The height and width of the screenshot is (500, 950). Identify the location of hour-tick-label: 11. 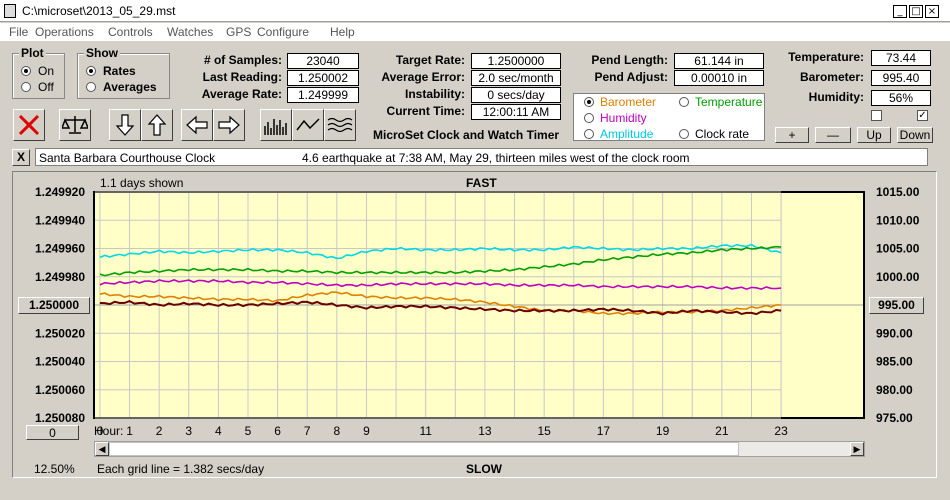
(425, 431).